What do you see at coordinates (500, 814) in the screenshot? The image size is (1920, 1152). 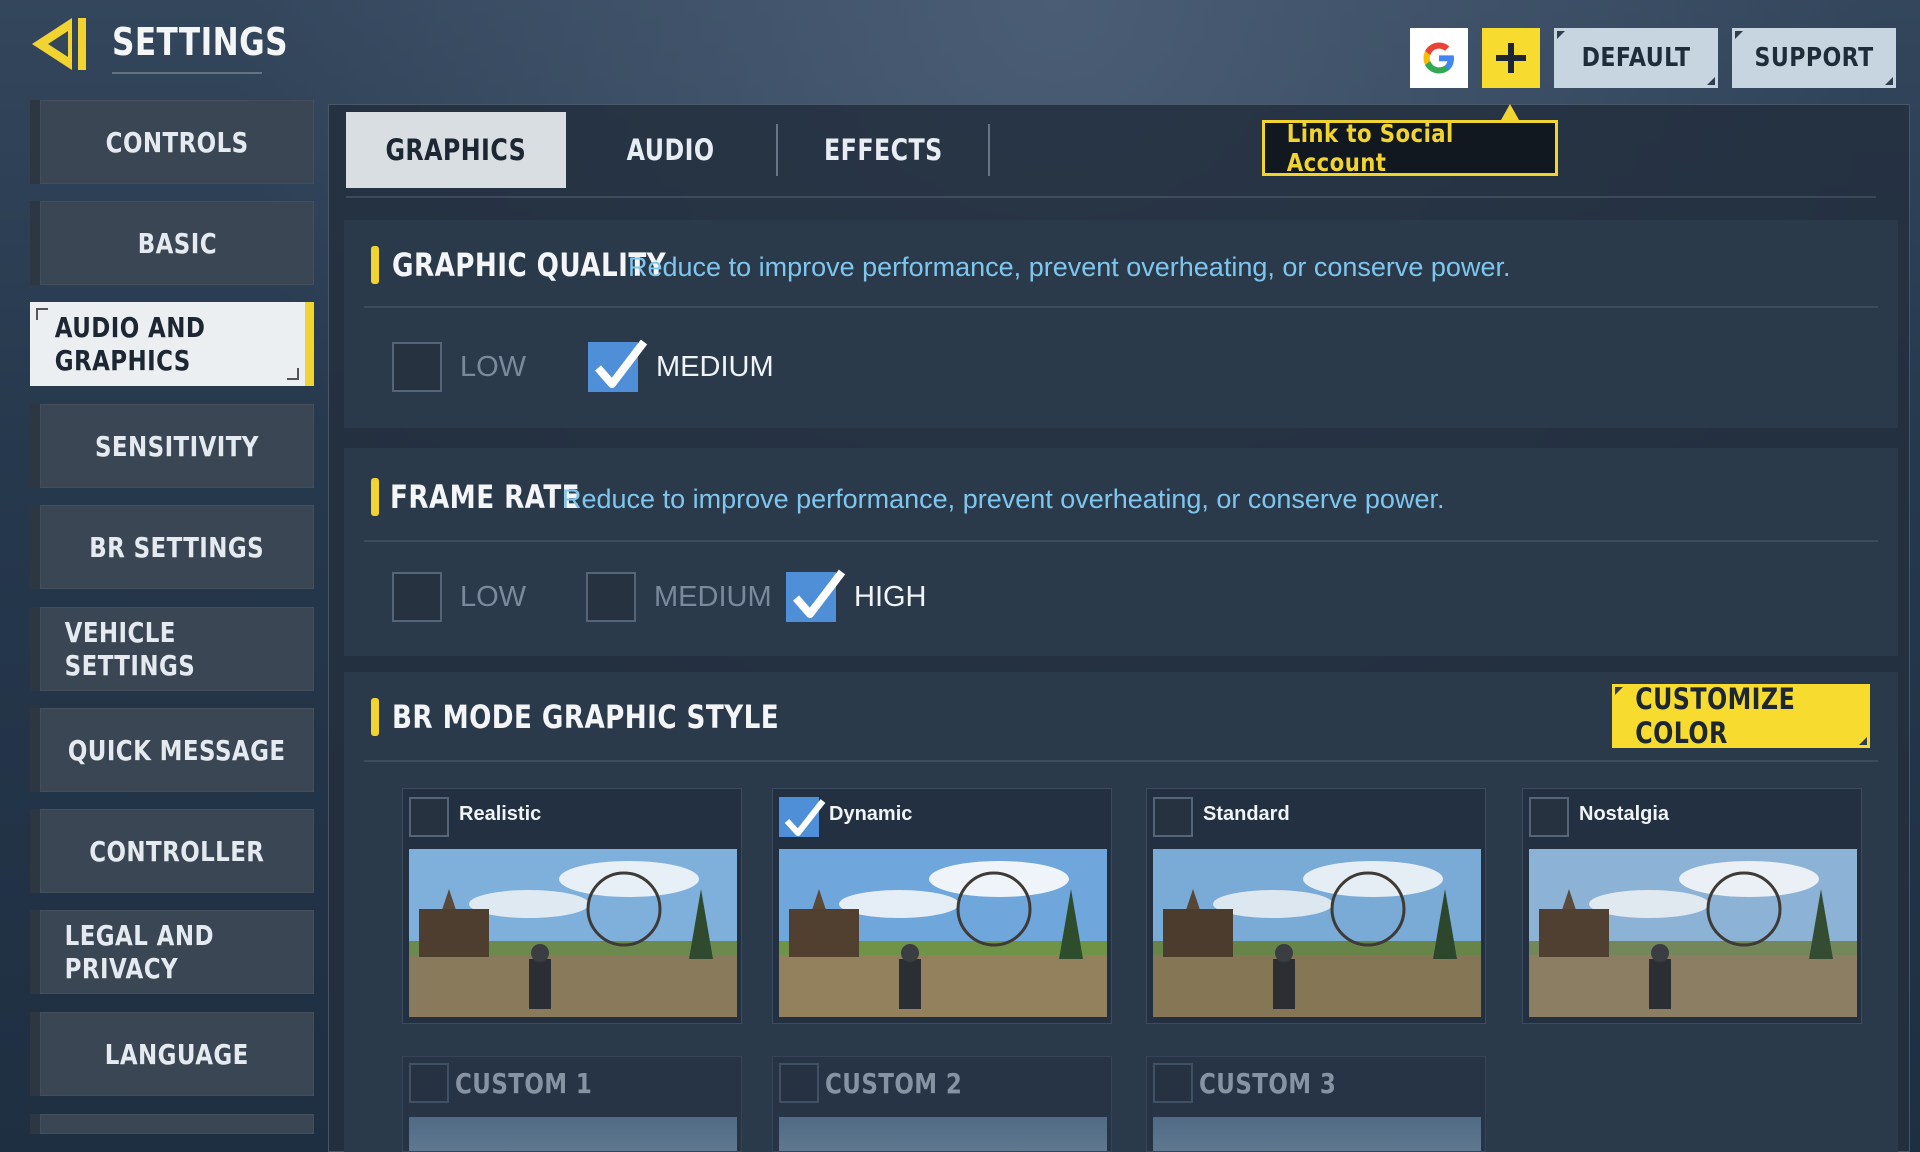 I see `style-name: Realistic` at bounding box center [500, 814].